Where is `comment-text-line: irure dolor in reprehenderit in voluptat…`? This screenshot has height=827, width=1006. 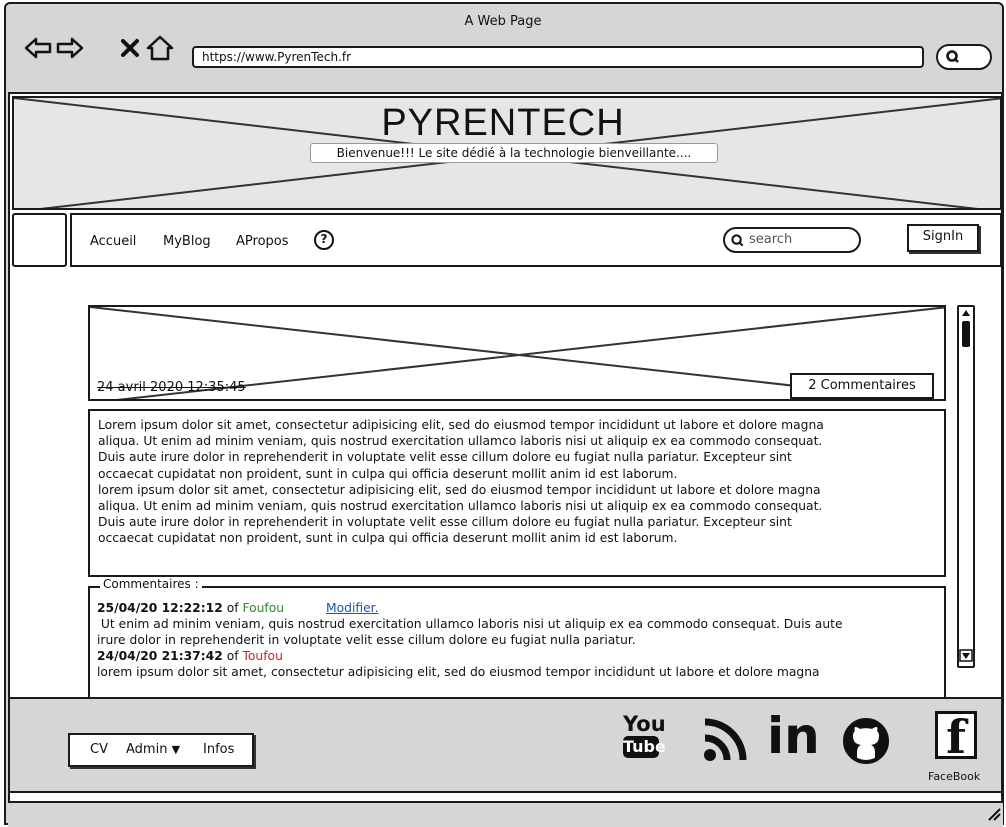
comment-text-line: irure dolor in reprehenderit in voluptat… is located at coordinates (366, 640).